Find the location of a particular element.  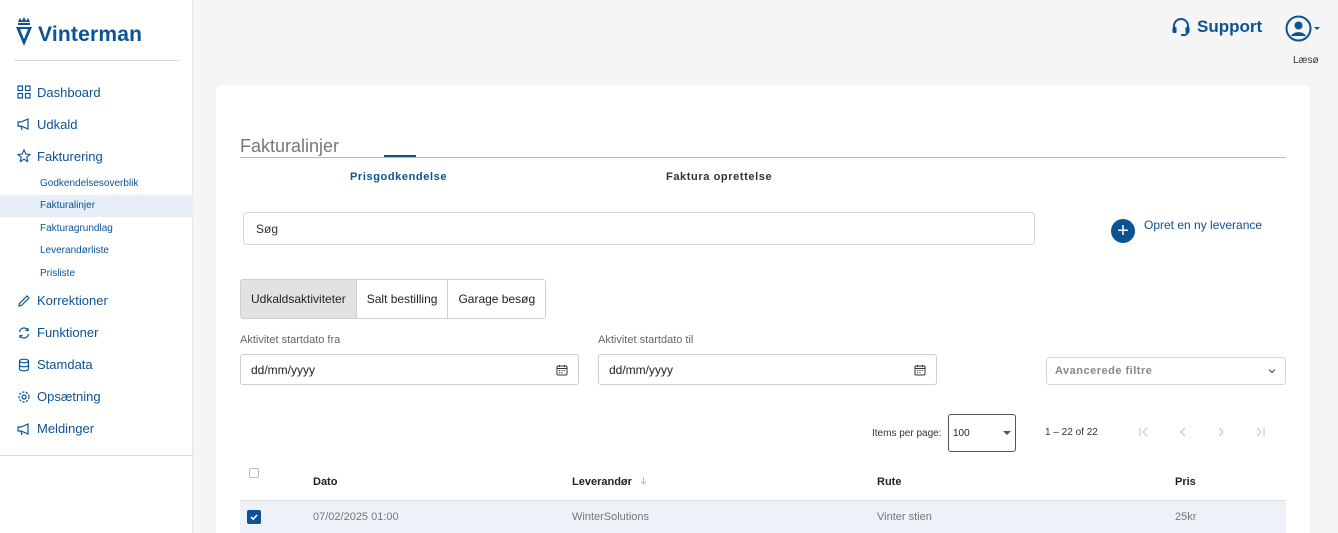

pagination-range: 1 – 22 of 22 is located at coordinates (1071, 432).